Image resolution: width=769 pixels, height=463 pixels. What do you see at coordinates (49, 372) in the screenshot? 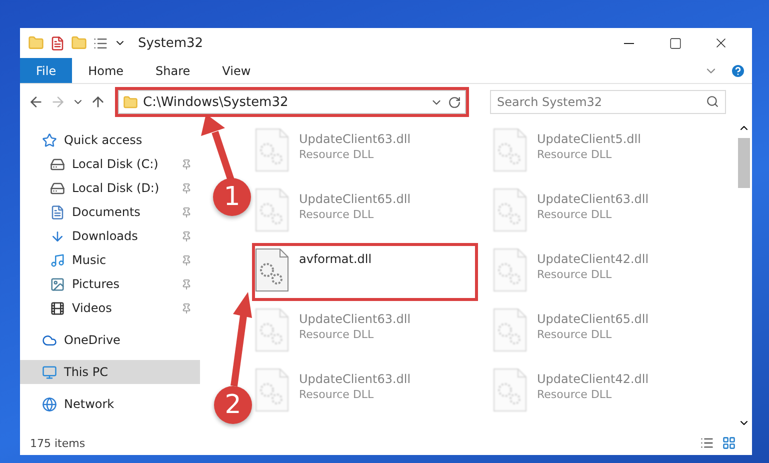
I see `monitor-icon` at bounding box center [49, 372].